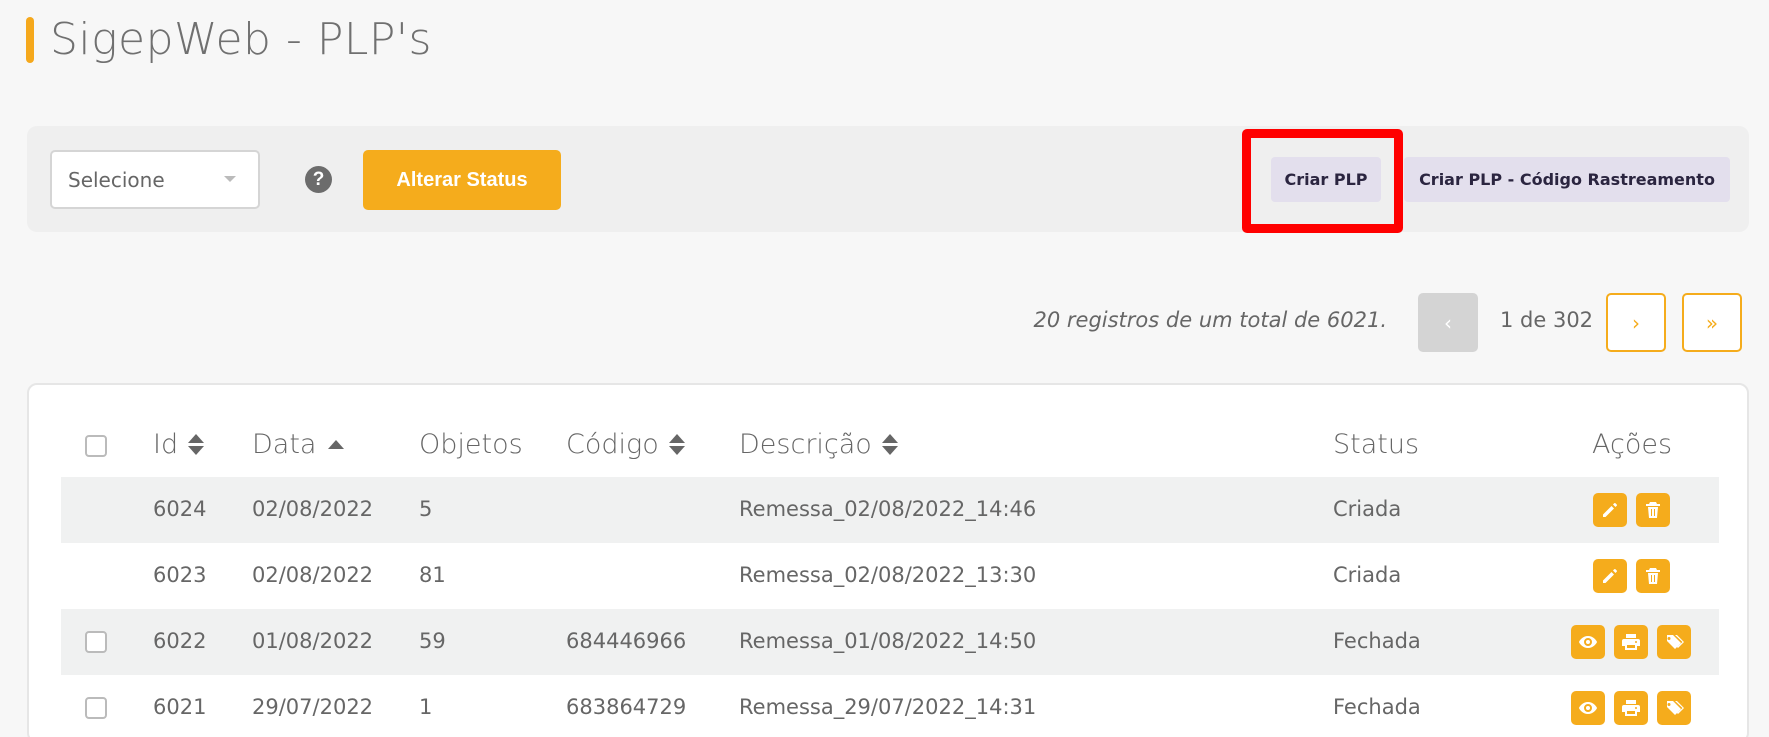 The width and height of the screenshot is (1769, 737). I want to click on title-accent-bar, so click(30, 39).